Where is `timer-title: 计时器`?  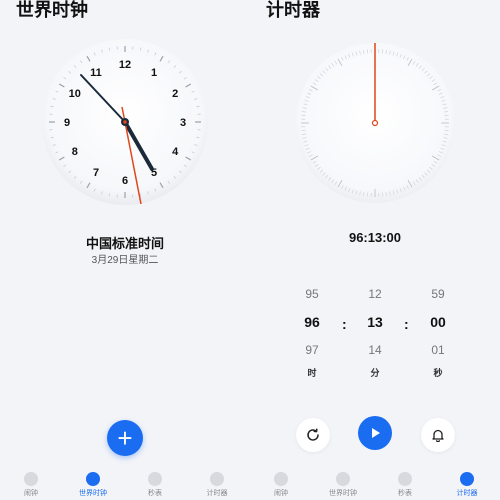 timer-title: 计时器 is located at coordinates (293, 10).